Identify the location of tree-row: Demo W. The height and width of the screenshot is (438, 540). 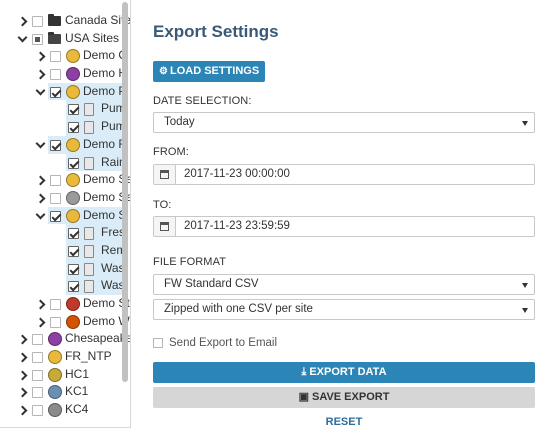
(65, 322).